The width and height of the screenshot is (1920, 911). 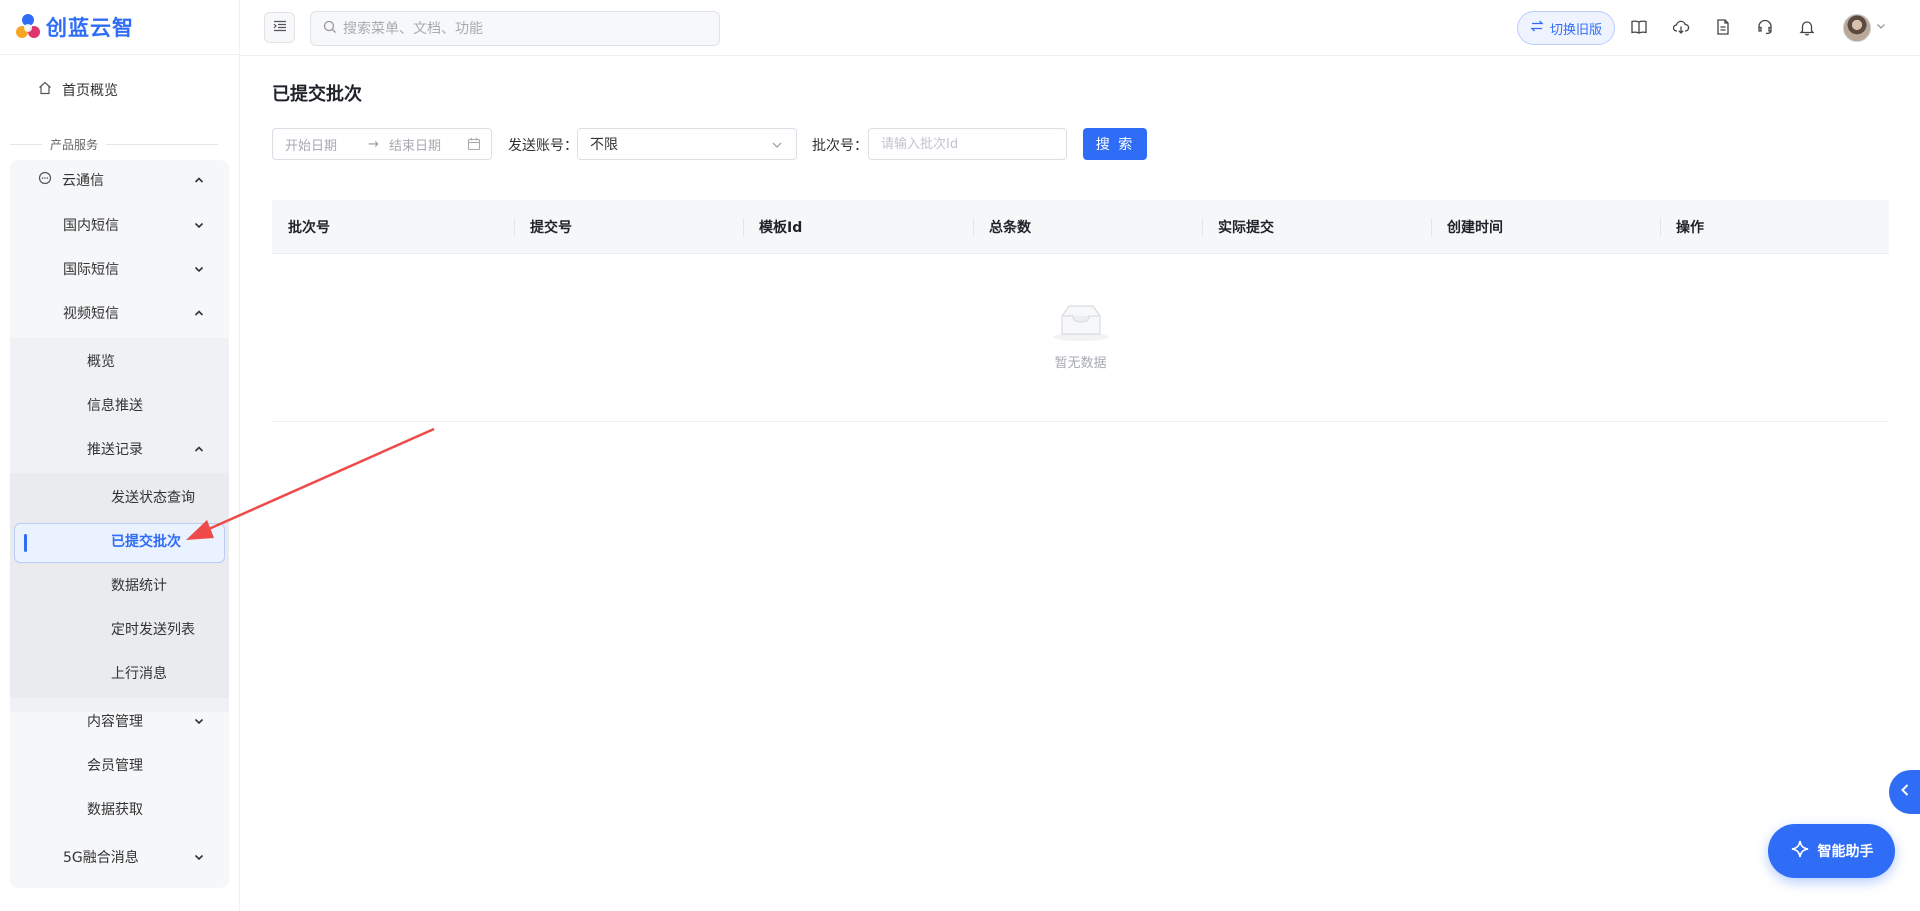 I want to click on sidebar-item-cloud-msg: 云通信, so click(x=122, y=180).